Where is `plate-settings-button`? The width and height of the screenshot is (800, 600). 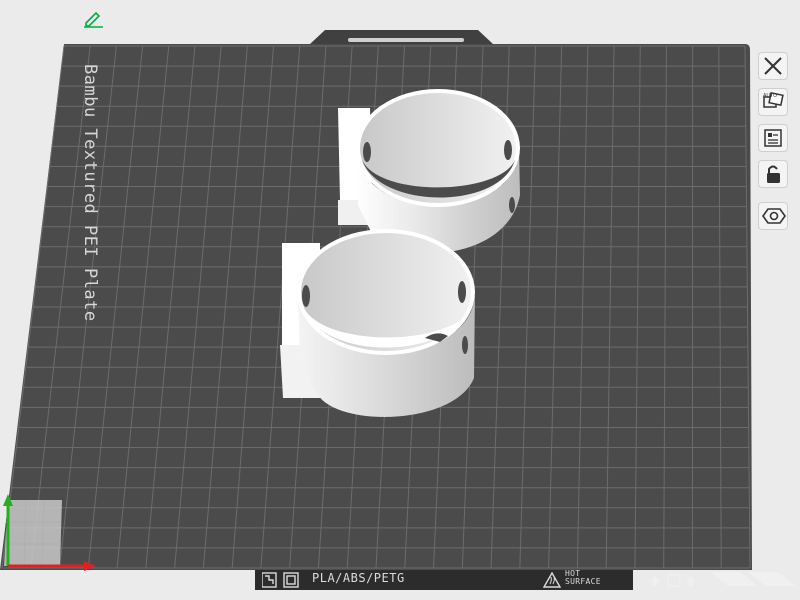 plate-settings-button is located at coordinates (773, 216).